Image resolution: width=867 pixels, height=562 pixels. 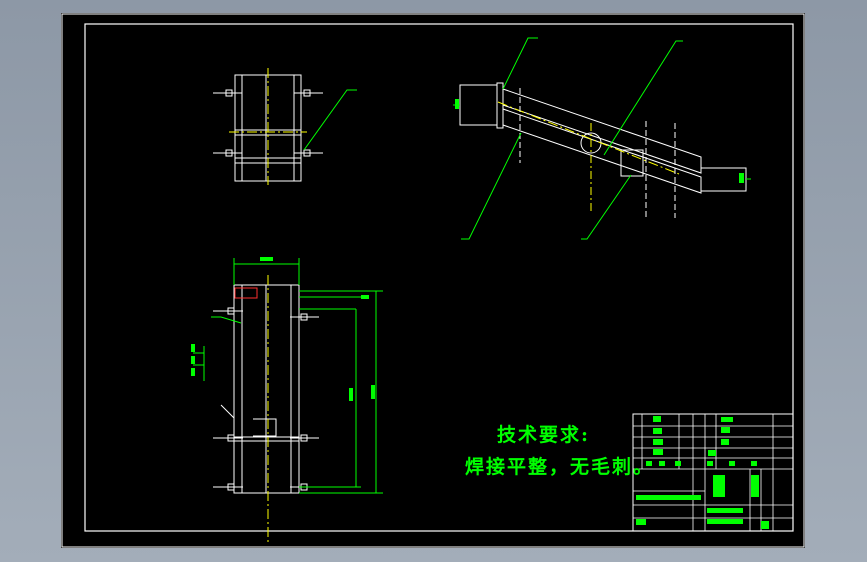 I want to click on front-view-dimensions, so click(x=288, y=376).